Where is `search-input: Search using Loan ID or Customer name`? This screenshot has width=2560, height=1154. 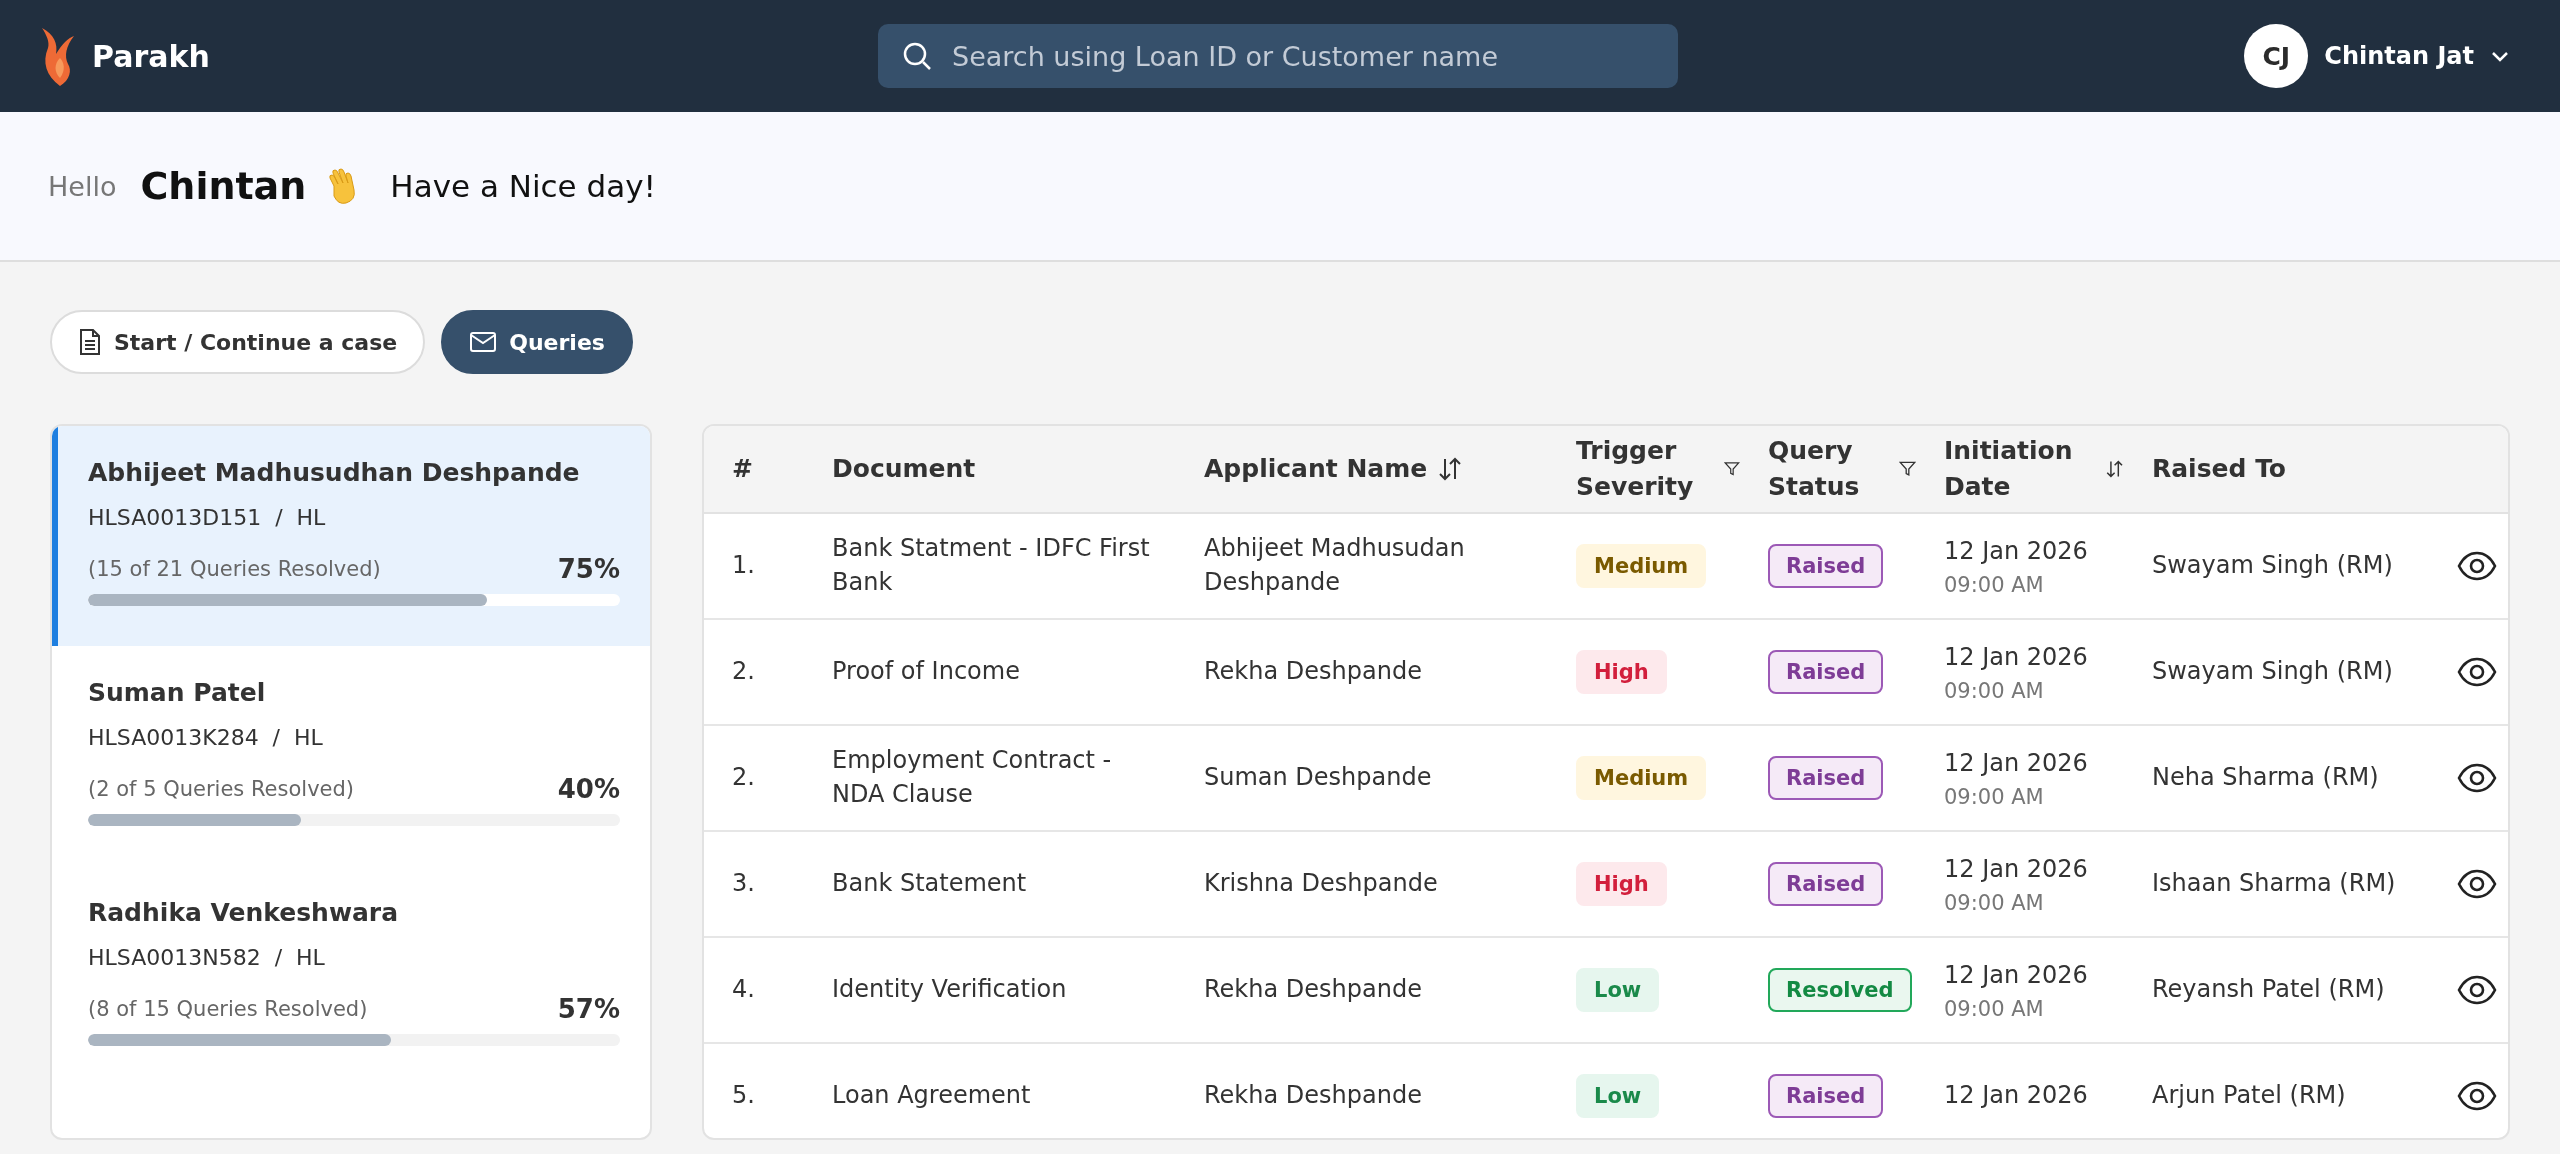 search-input: Search using Loan ID or Customer name is located at coordinates (1302, 56).